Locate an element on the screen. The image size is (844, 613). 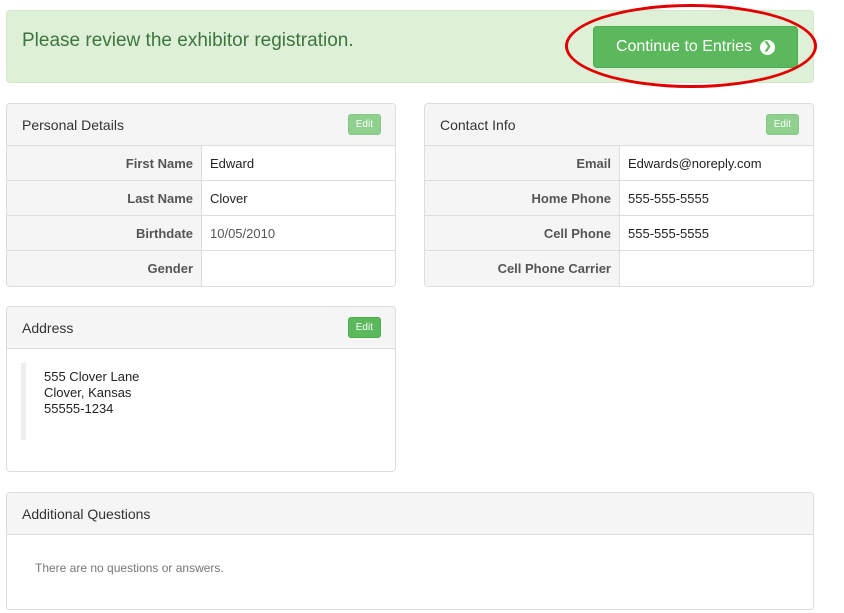
detail-row: Last Name Clover is located at coordinates (201, 198).